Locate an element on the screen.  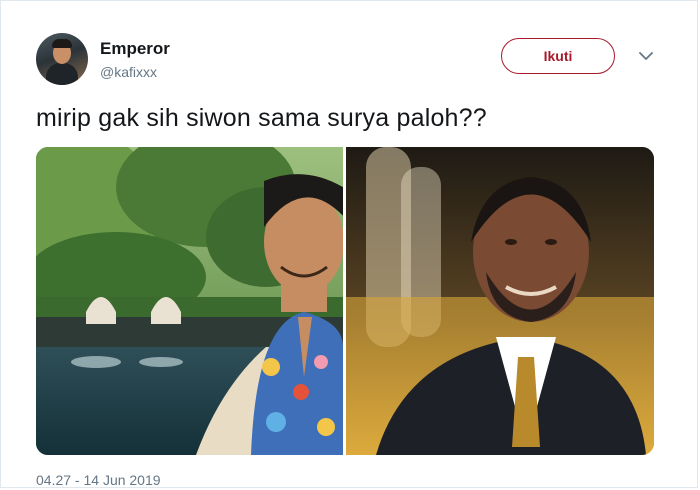
avatar is located at coordinates (62, 59).